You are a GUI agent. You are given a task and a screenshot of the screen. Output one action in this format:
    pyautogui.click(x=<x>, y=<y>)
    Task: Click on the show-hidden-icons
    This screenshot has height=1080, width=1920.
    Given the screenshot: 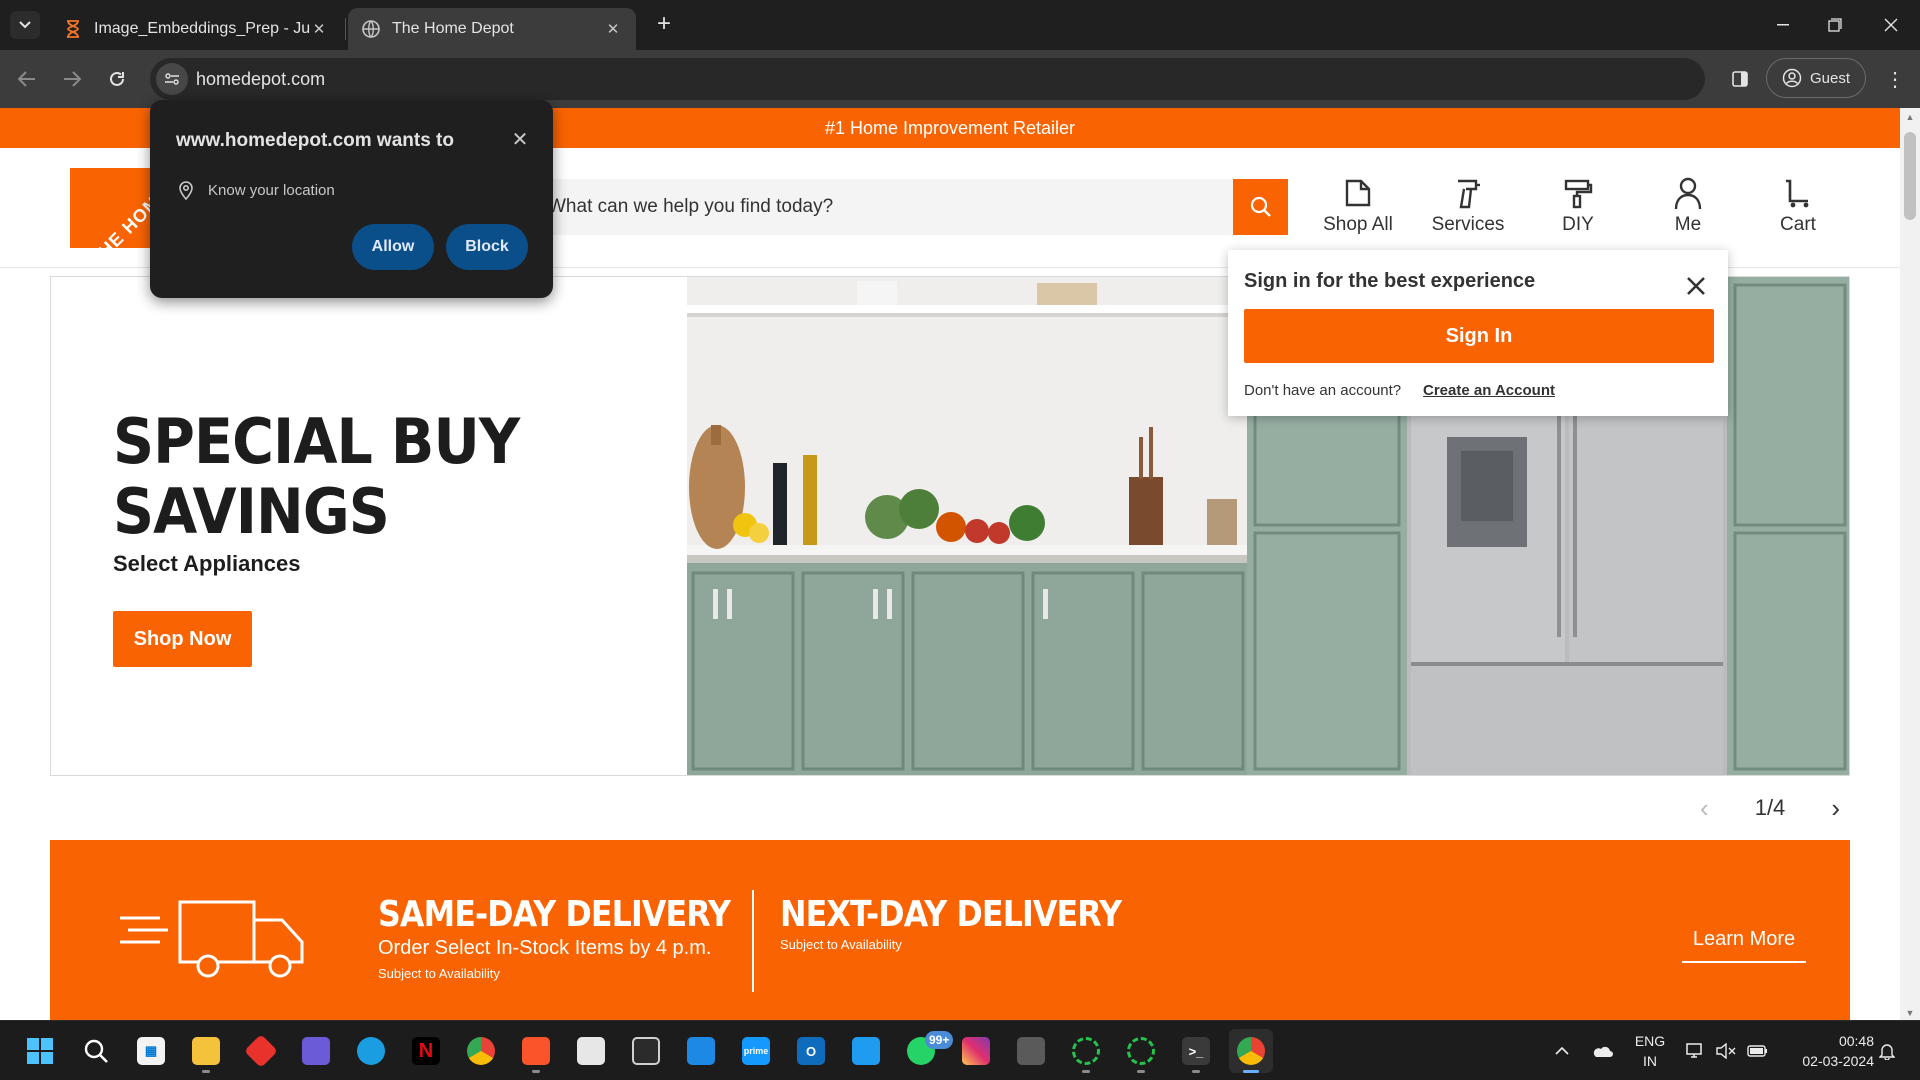 What is the action you would take?
    pyautogui.click(x=1562, y=1050)
    